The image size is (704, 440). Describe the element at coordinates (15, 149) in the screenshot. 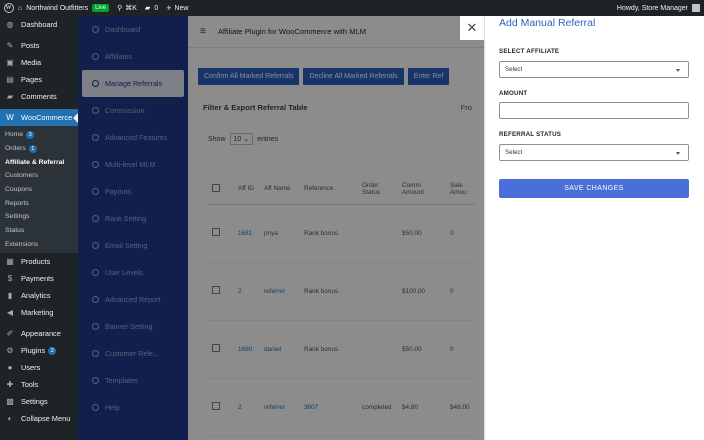

I see `submenu-label: Orders` at that location.